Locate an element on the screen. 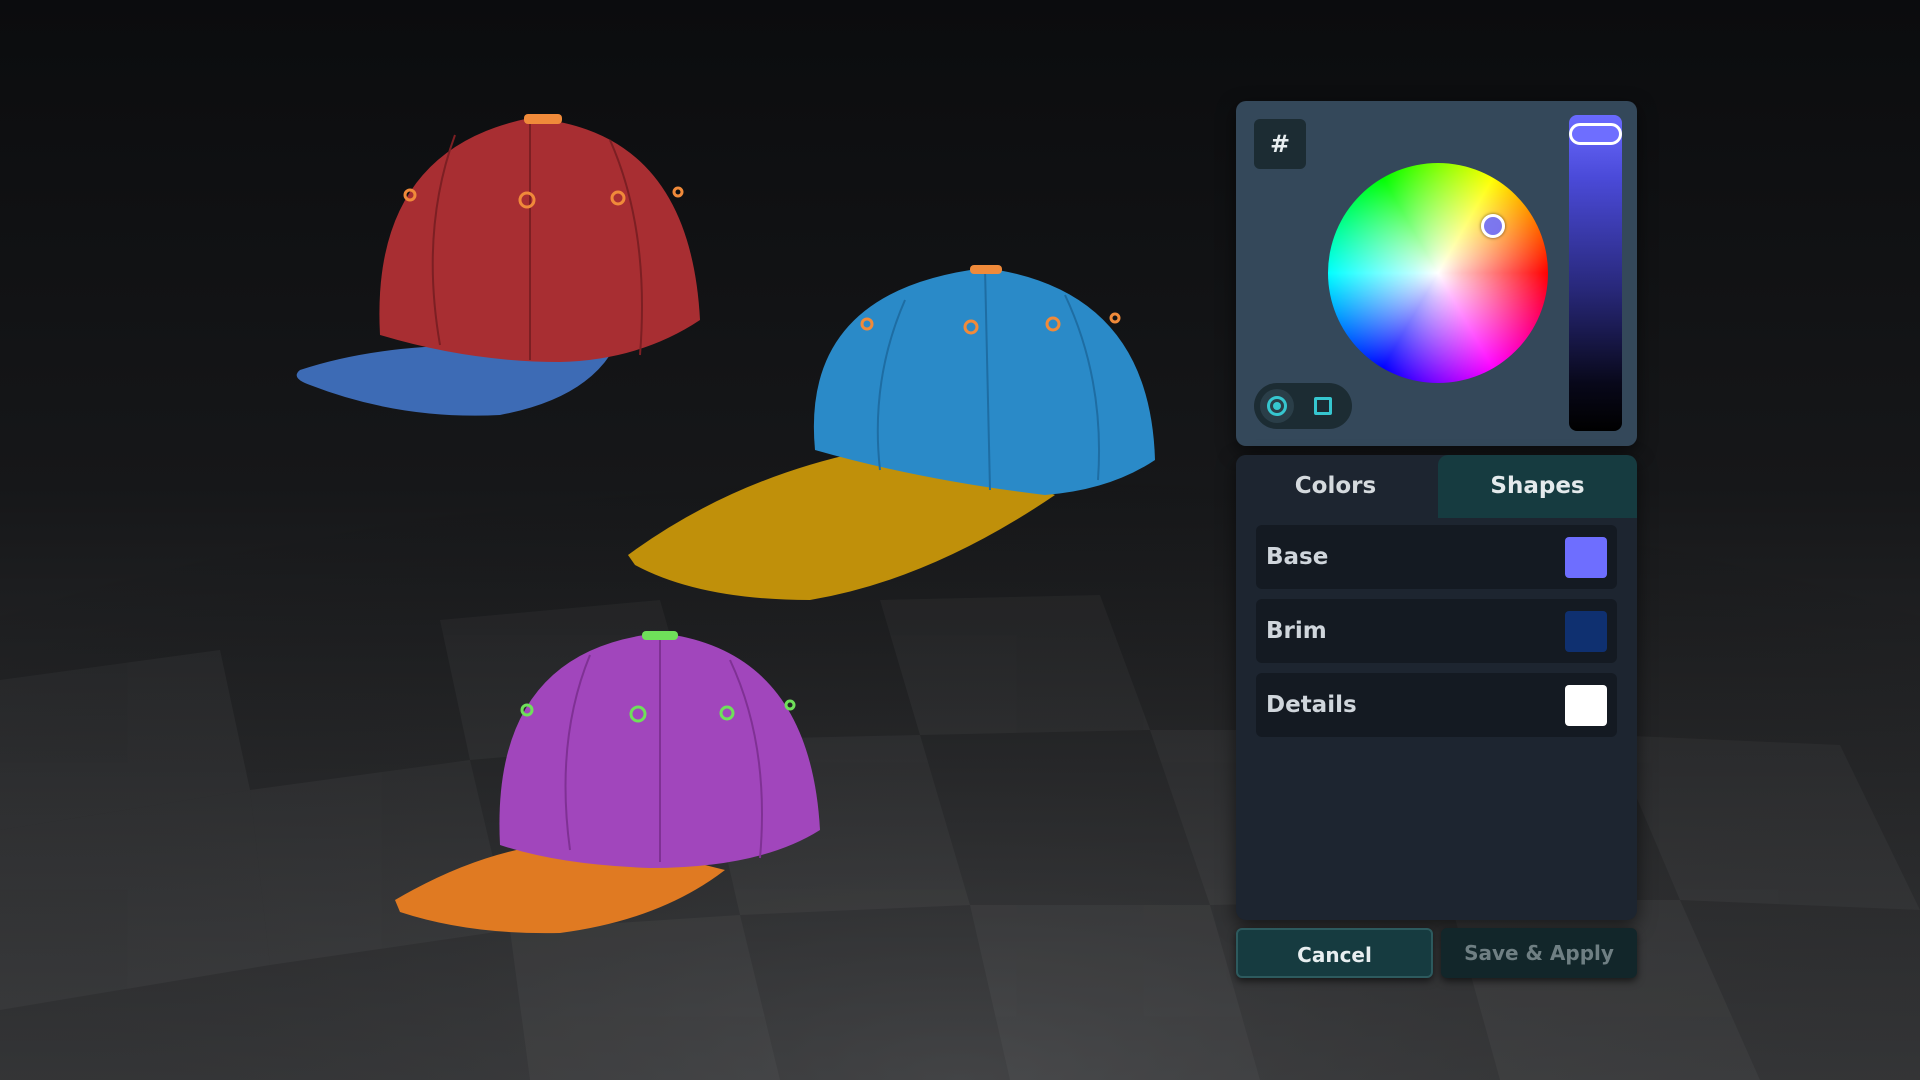 This screenshot has height=1080, width=1920. part-label: Brim is located at coordinates (1296, 631).